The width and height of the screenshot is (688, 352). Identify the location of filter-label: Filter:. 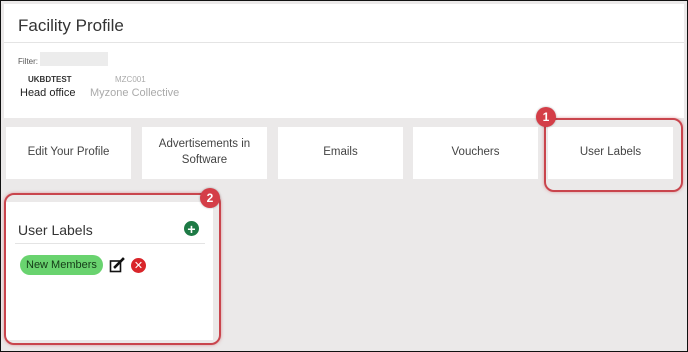
(28, 61).